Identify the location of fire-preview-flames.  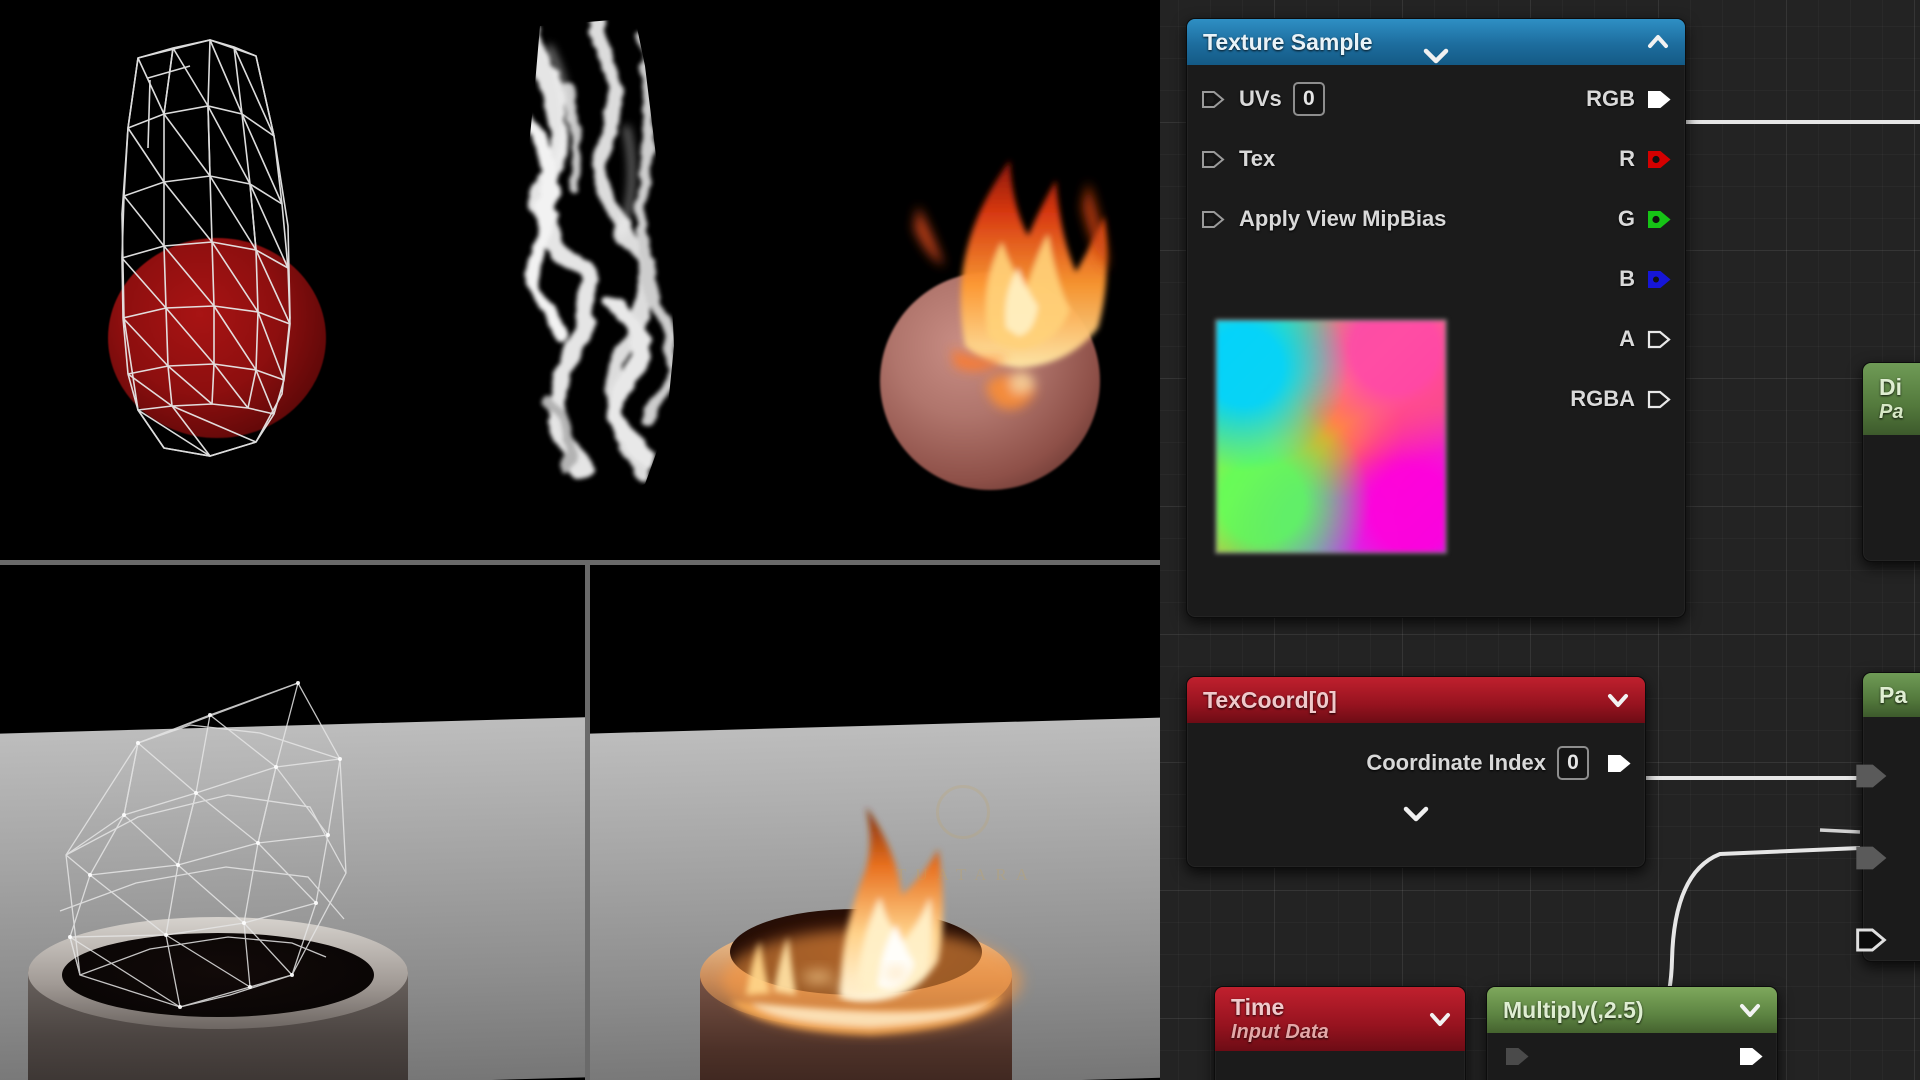
(1011, 285).